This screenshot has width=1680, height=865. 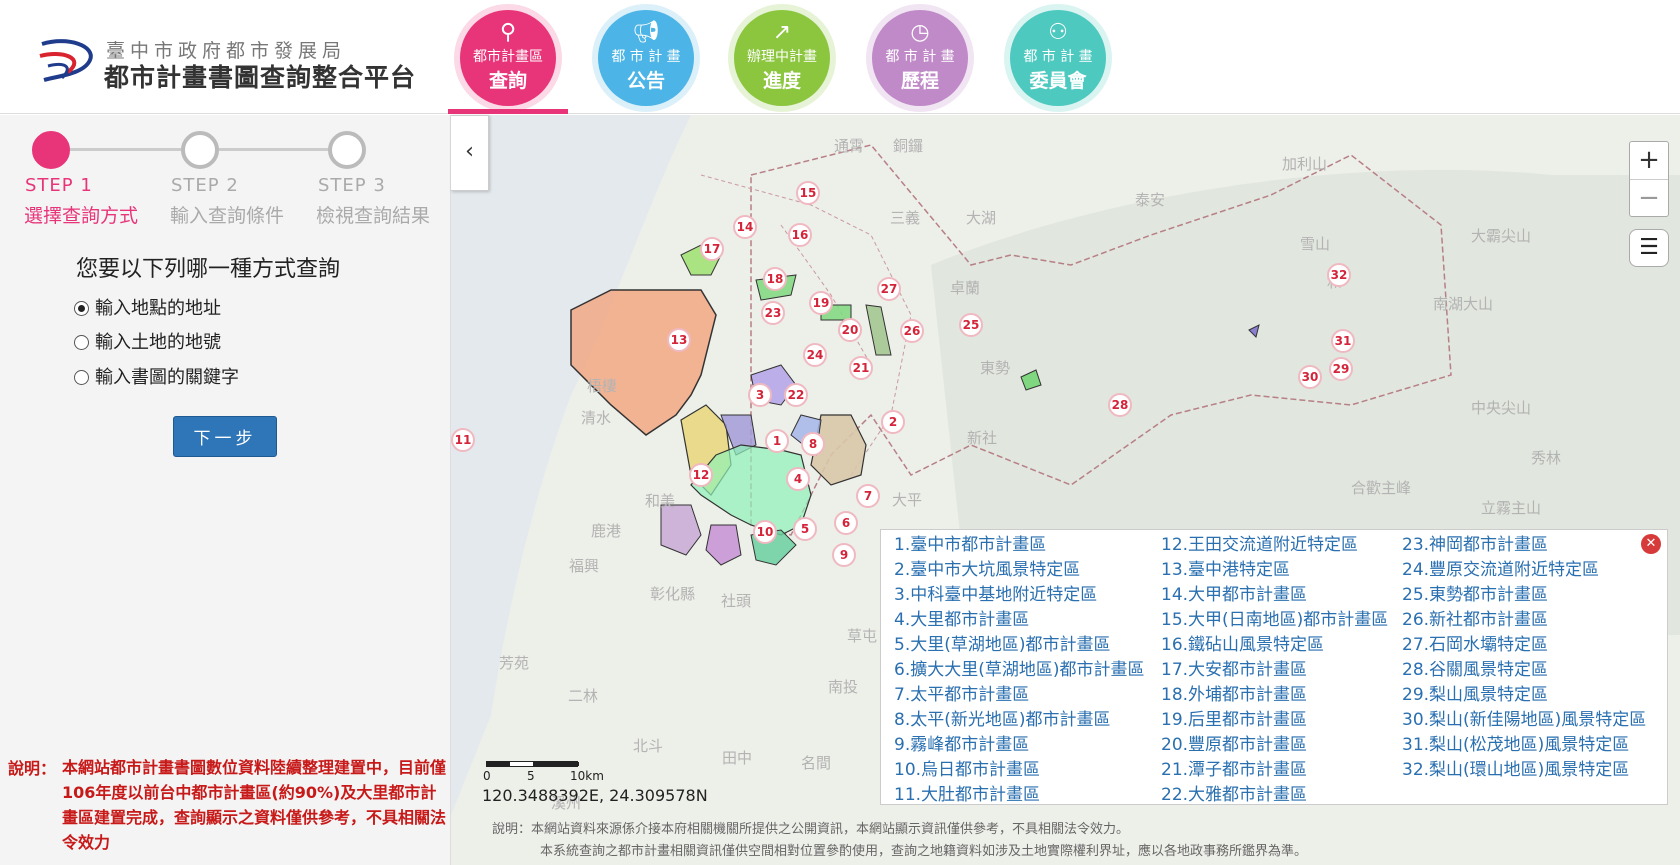 What do you see at coordinates (1058, 57) in the screenshot?
I see `nav-committee: ⚇ 都 市 計 畫 委員會` at bounding box center [1058, 57].